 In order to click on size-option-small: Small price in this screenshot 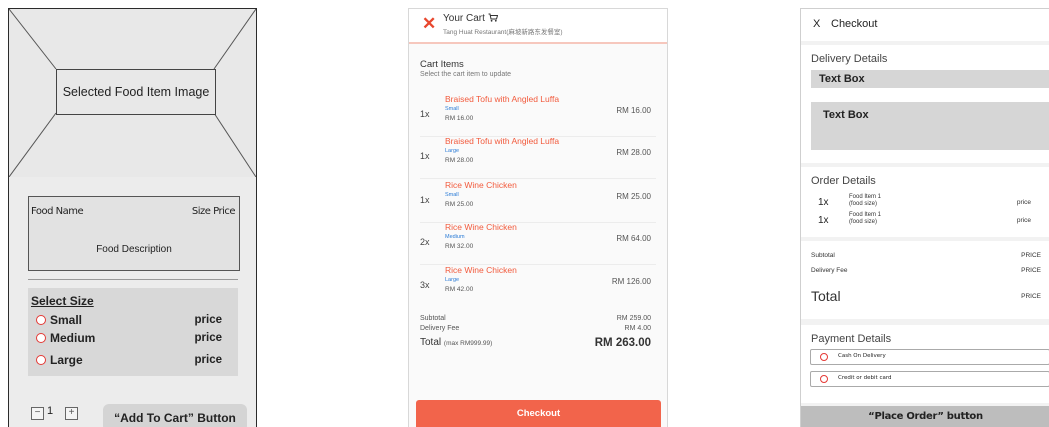, I will do `click(134, 321)`.